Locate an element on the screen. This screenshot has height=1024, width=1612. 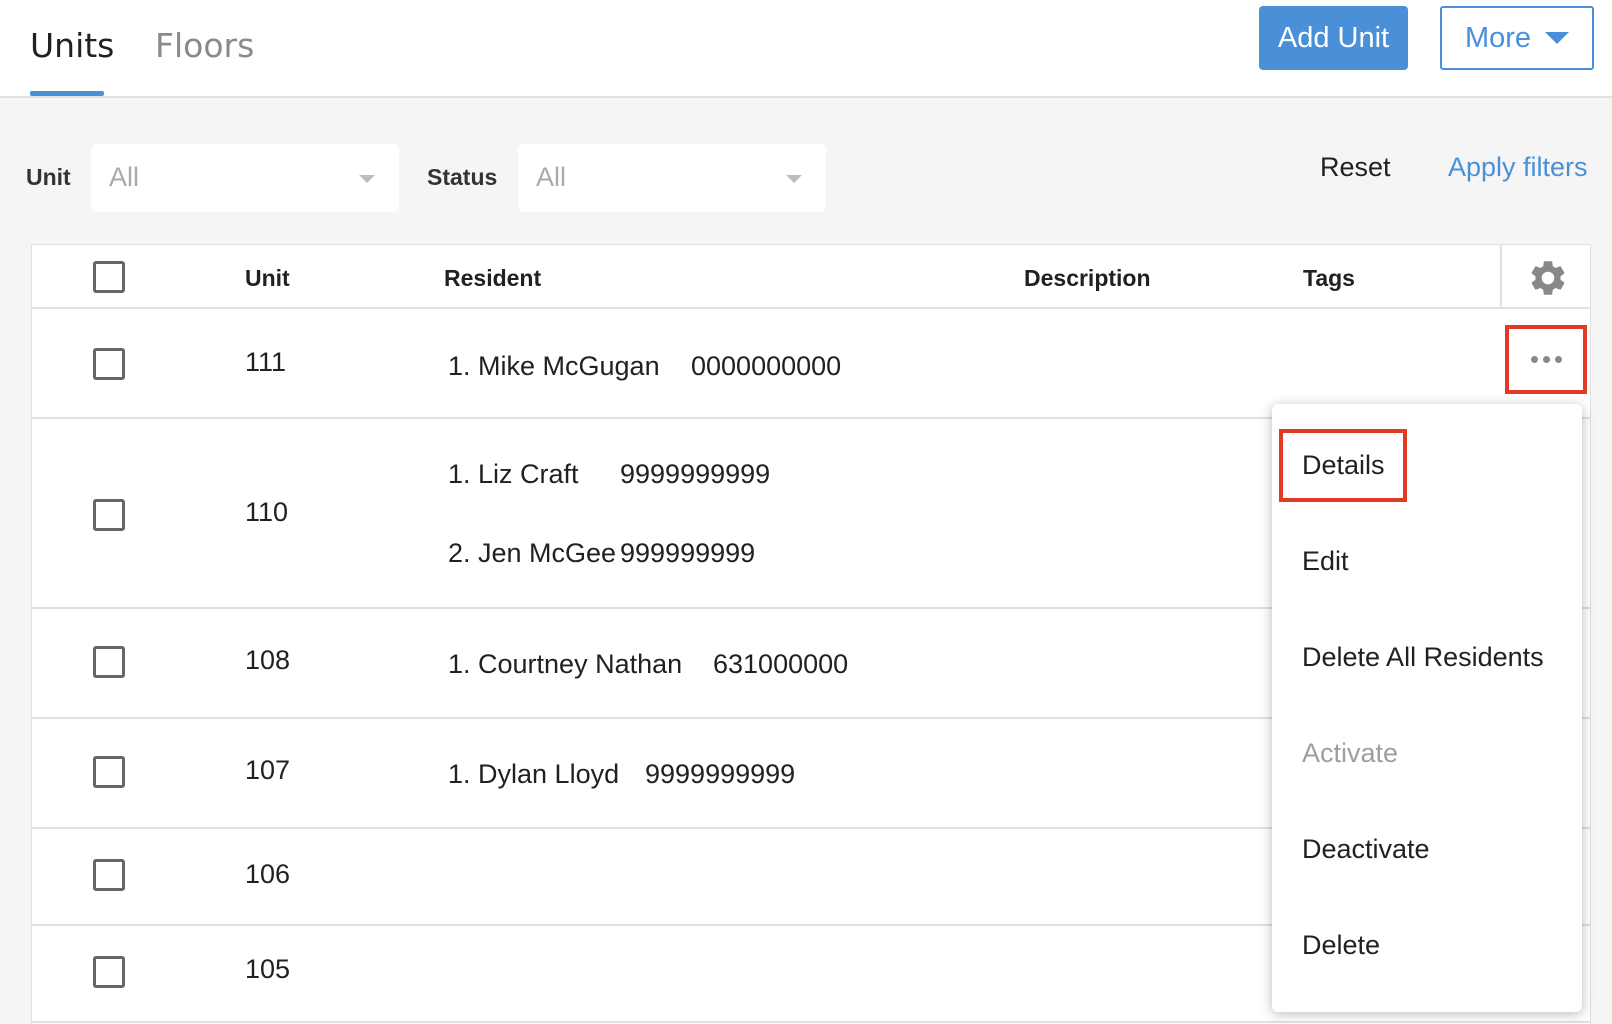
menu-item-deactivate: Deactivate is located at coordinates (1366, 849).